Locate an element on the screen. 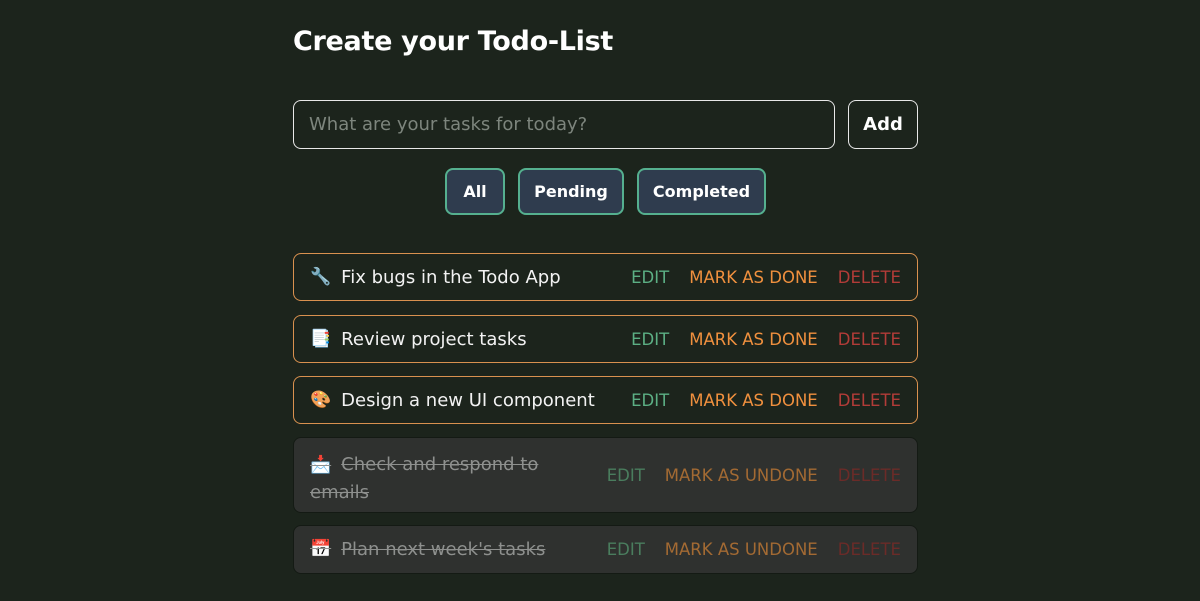  calendar-icon: 📅 is located at coordinates (321, 549).